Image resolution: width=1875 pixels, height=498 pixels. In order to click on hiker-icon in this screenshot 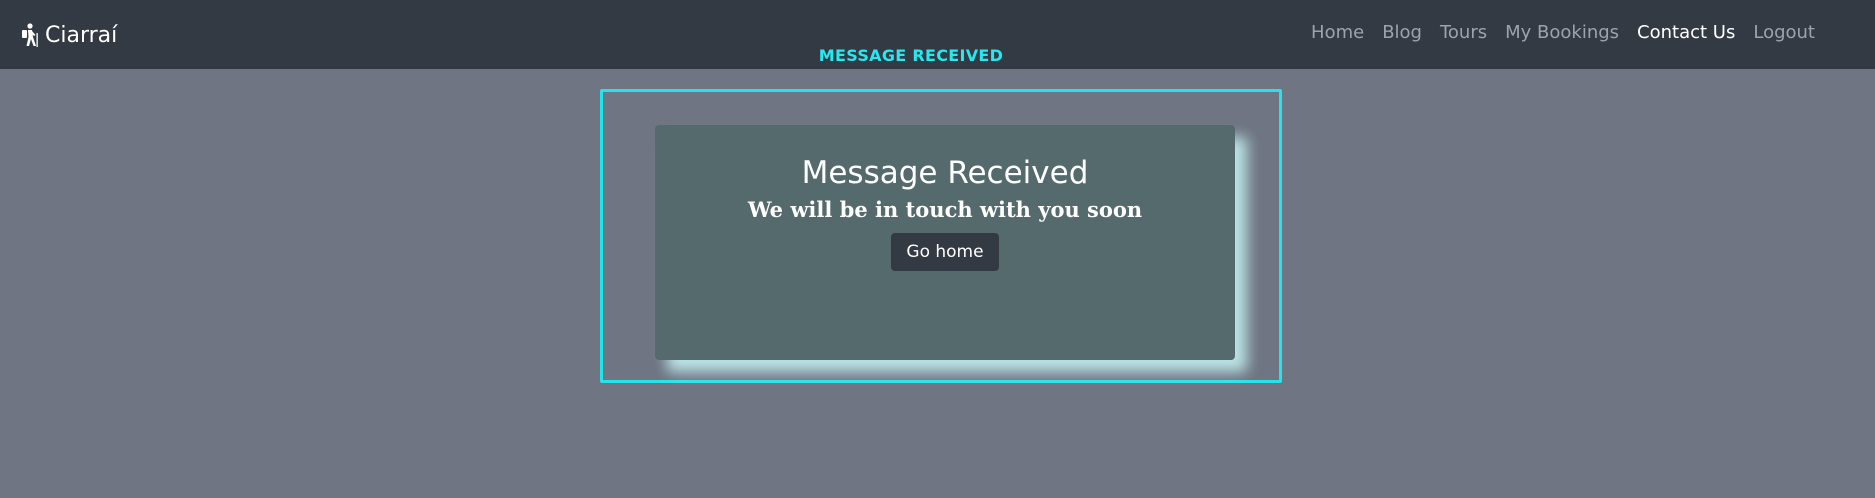, I will do `click(30, 35)`.